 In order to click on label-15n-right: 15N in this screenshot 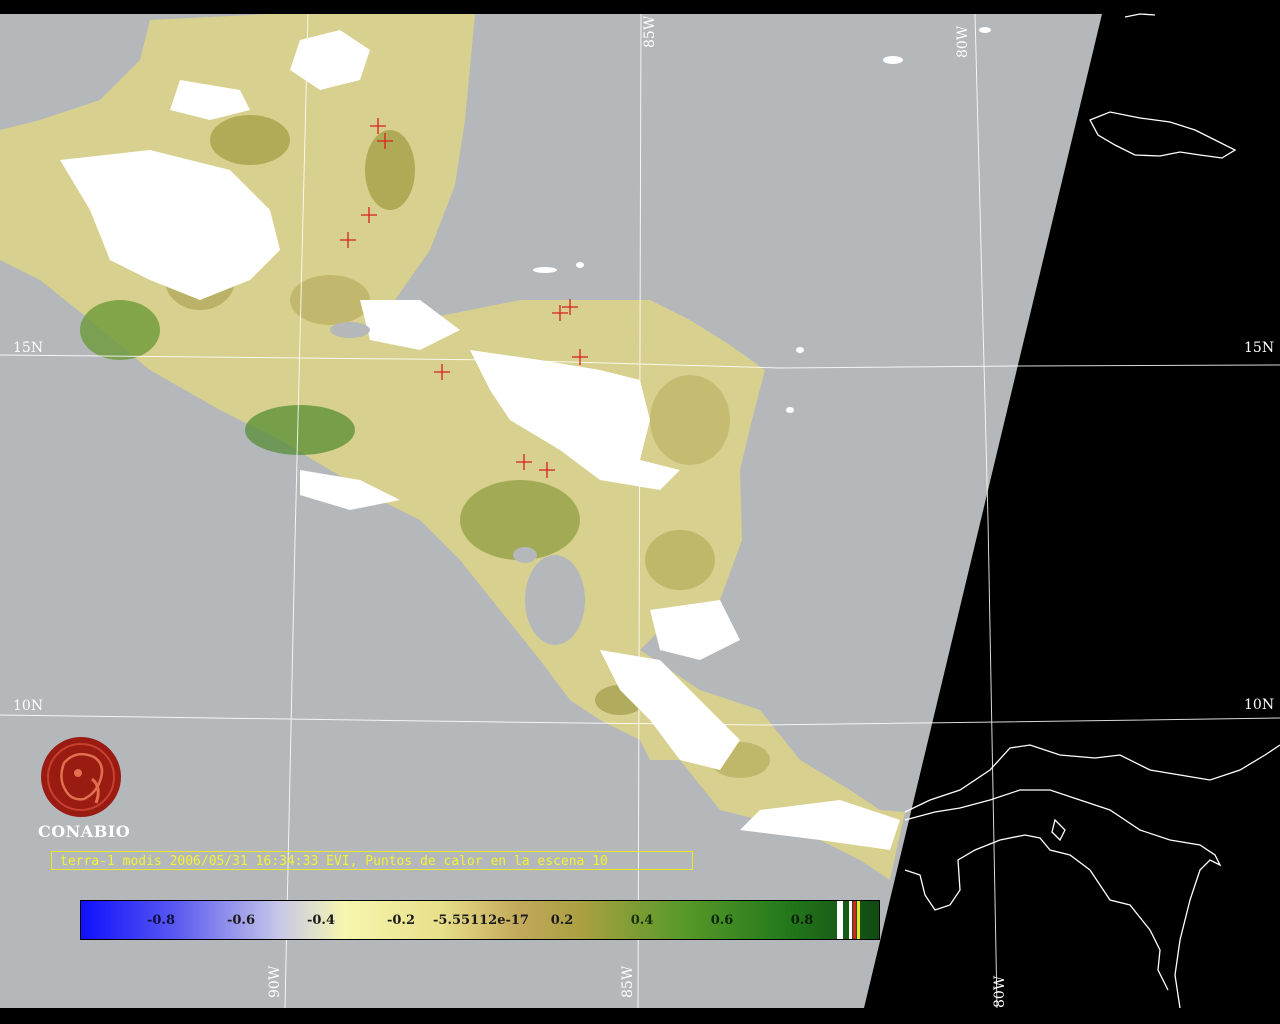, I will do `click(1259, 348)`.